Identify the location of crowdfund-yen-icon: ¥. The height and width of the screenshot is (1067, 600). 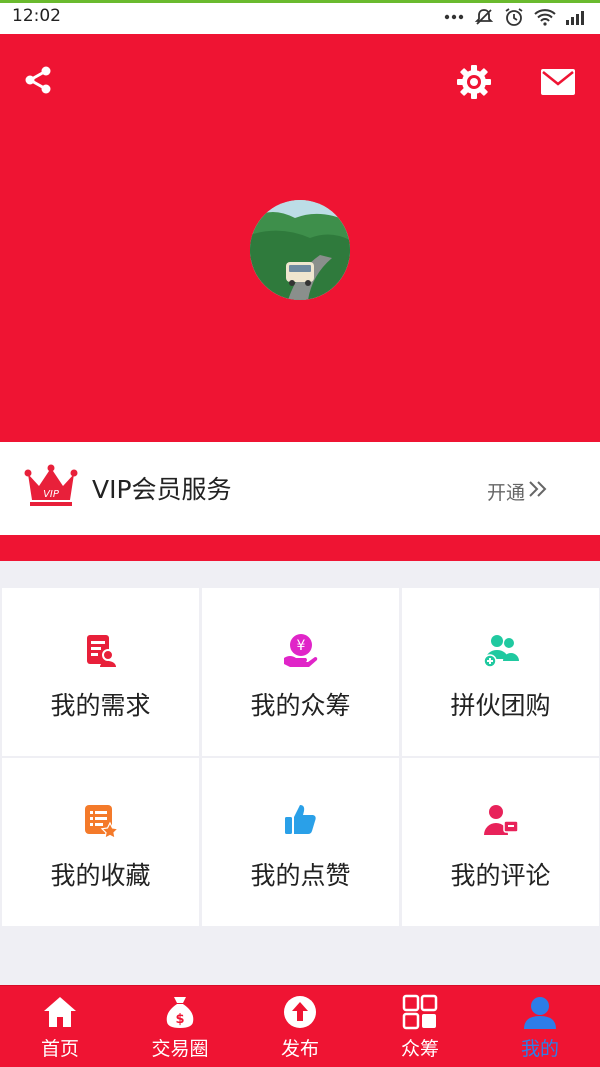
(300, 650).